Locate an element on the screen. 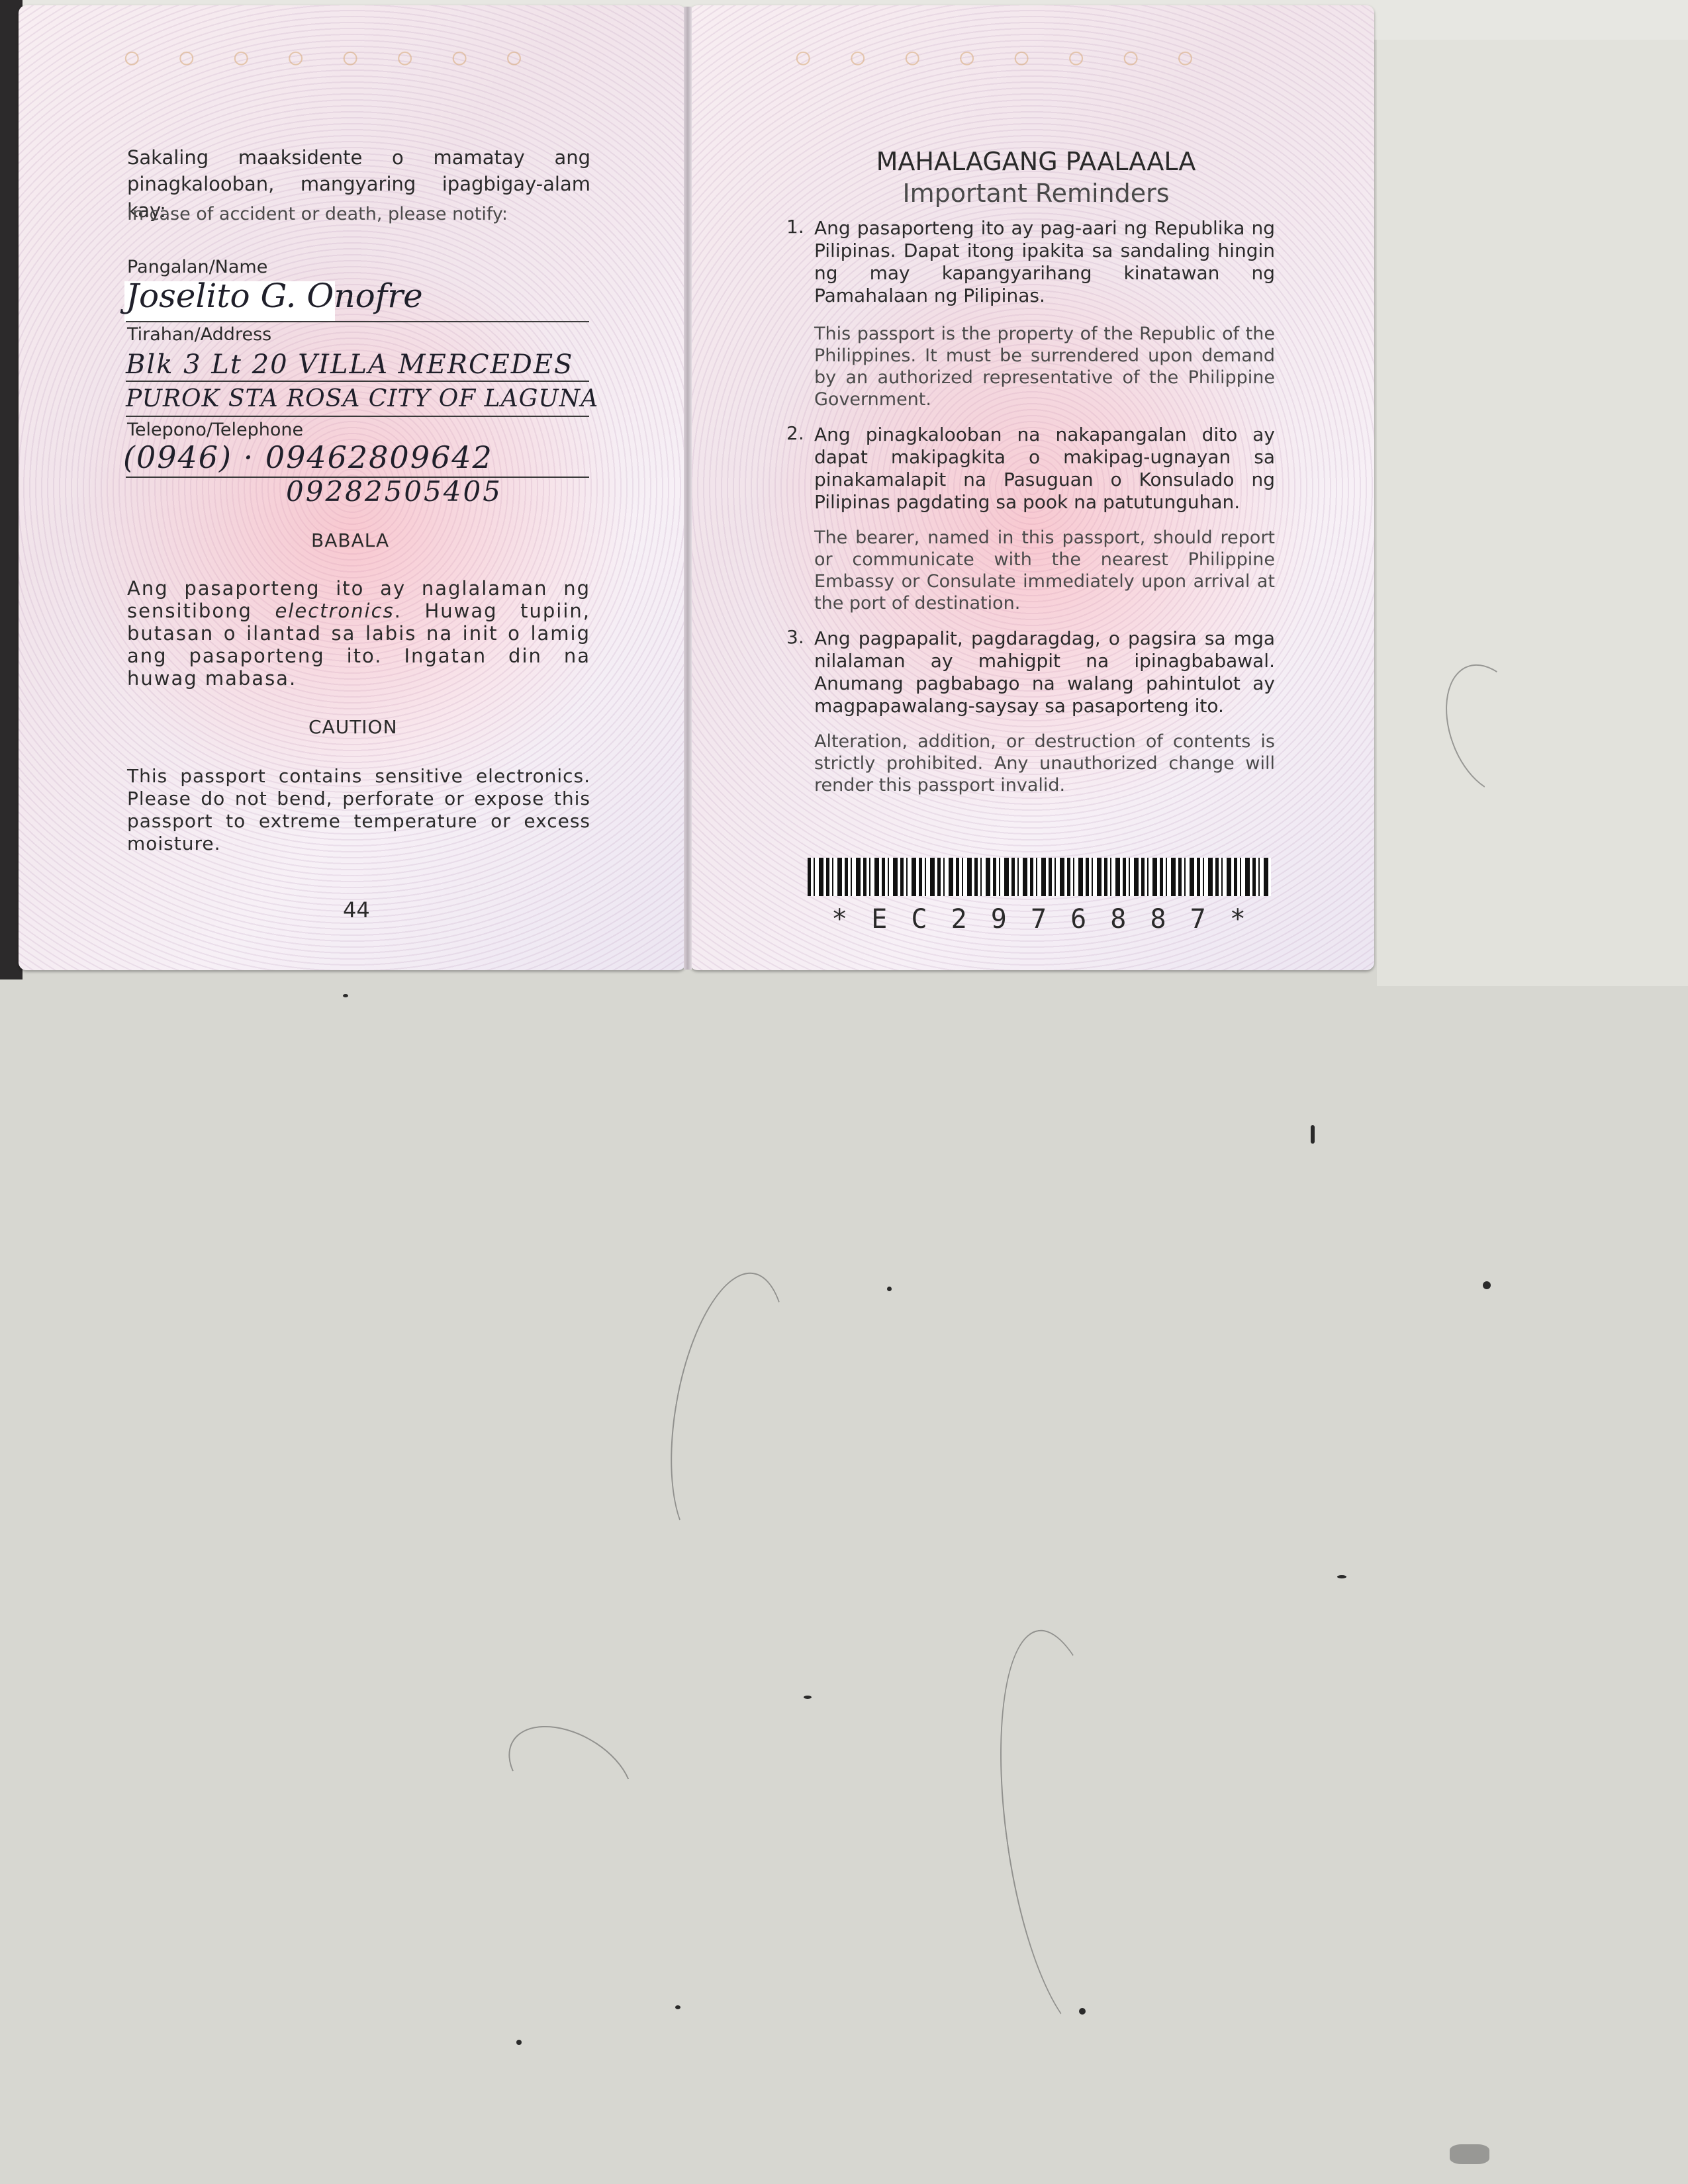 The width and height of the screenshot is (1688, 2184). barcode-number: * E C 2 9 7 6 8 8 7 * is located at coordinates (1040, 919).